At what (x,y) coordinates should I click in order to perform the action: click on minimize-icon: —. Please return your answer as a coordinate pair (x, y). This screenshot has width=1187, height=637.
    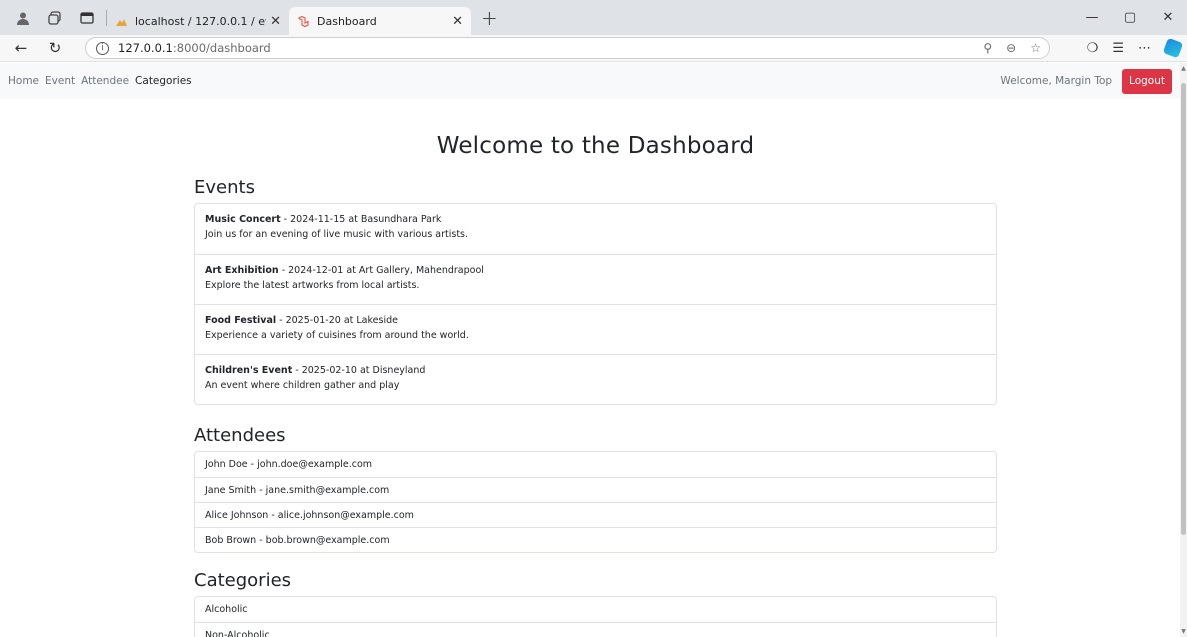
    Looking at the image, I should click on (1092, 17).